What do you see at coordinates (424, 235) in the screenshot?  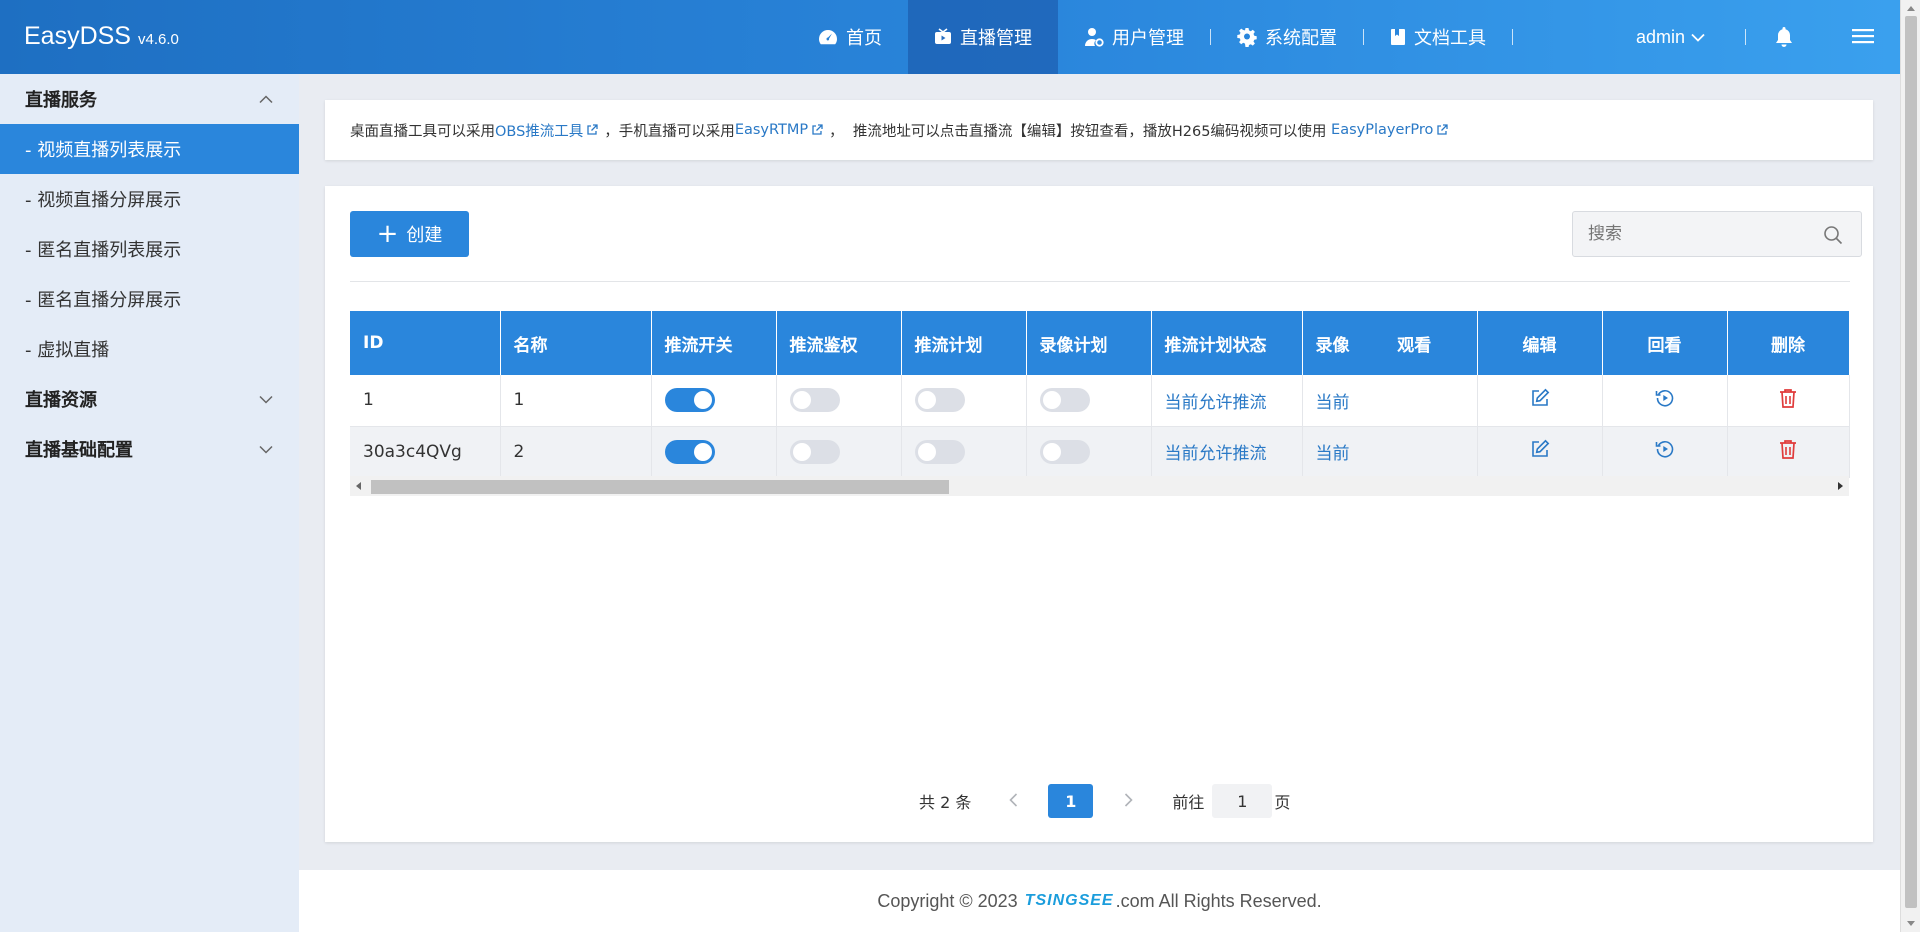 I see `create-button-label: 创建` at bounding box center [424, 235].